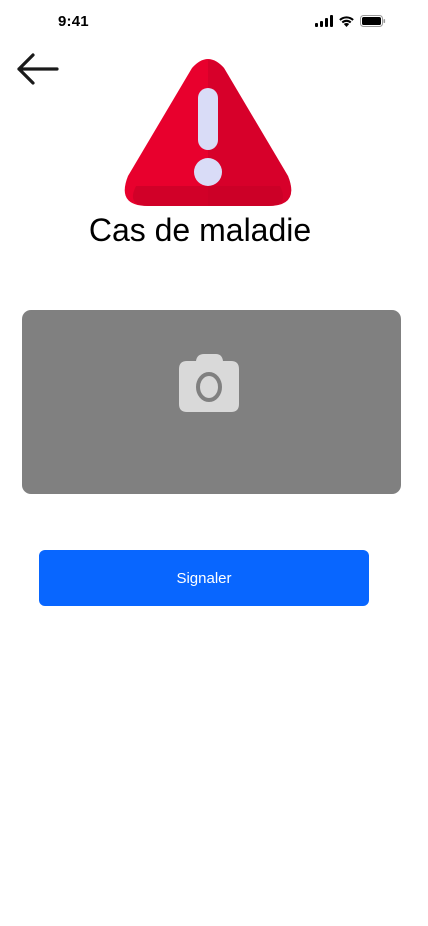 This screenshot has width=428, height=926. Describe the element at coordinates (73, 21) in the screenshot. I see `status-time: 9:41` at that location.